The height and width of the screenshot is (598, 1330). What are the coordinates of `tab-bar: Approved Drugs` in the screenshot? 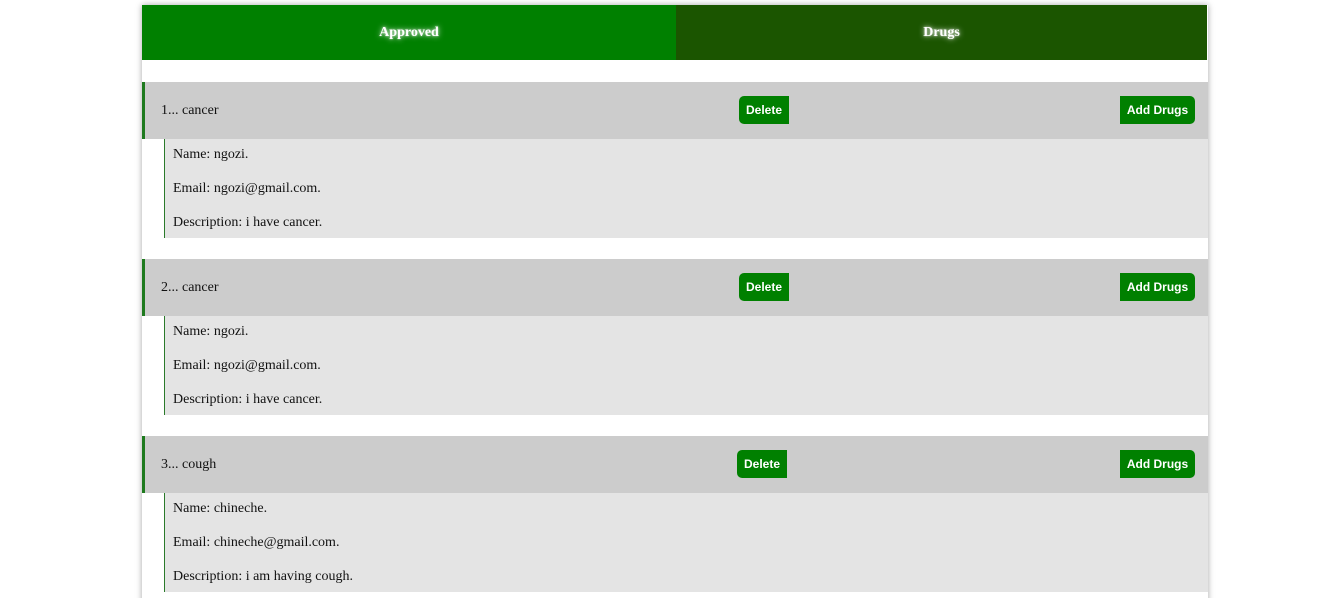 It's located at (675, 32).